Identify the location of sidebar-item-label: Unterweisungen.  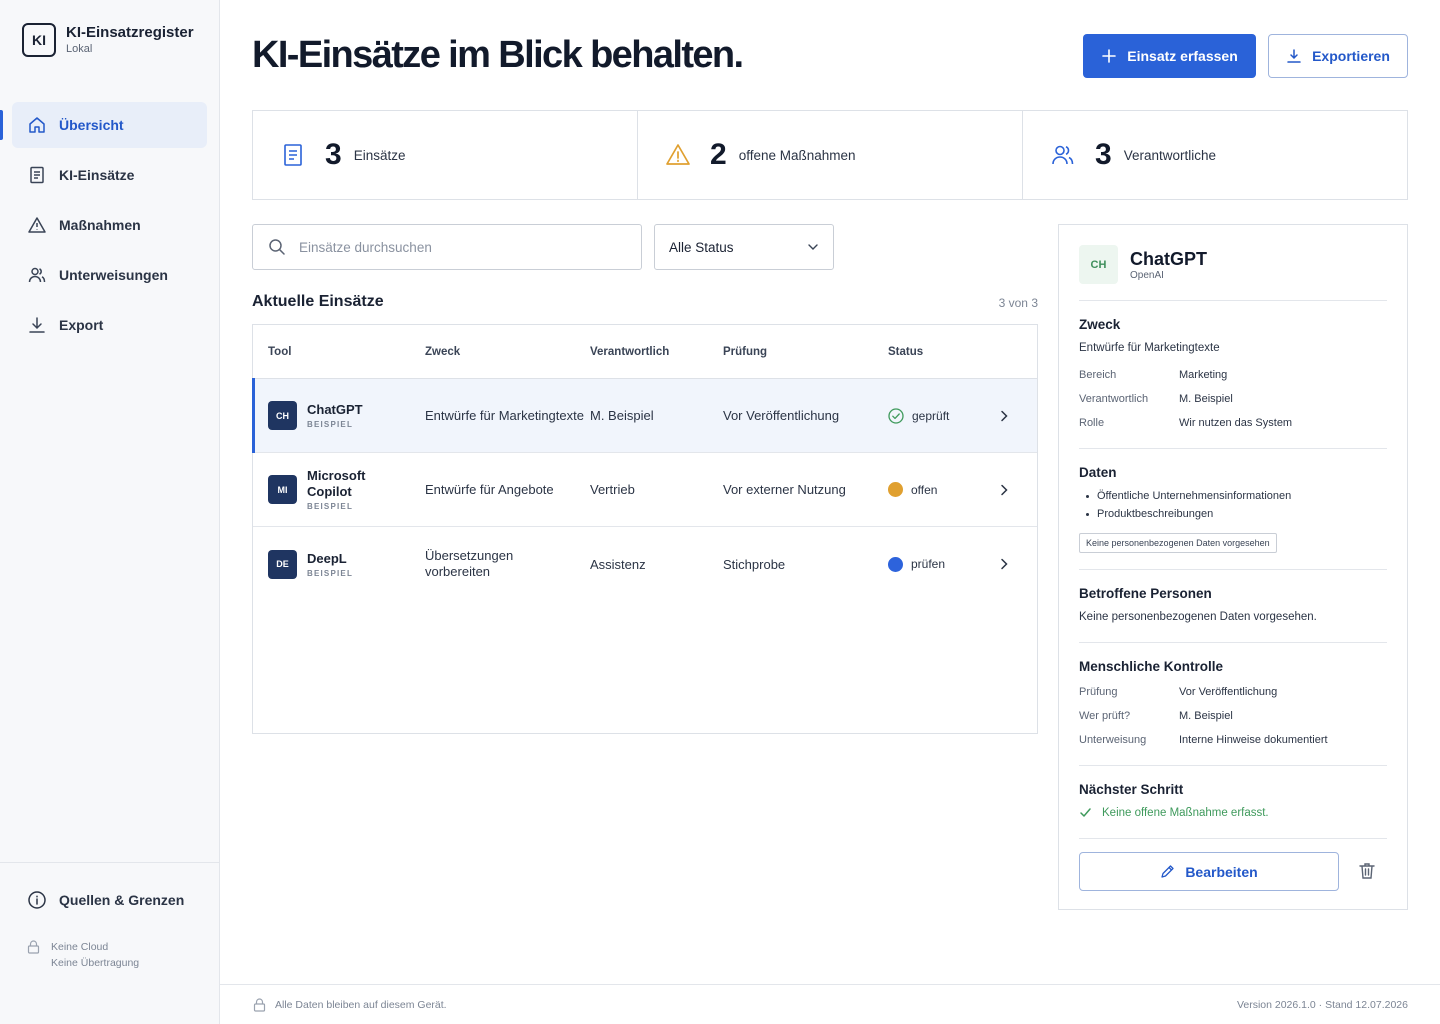
(113, 275).